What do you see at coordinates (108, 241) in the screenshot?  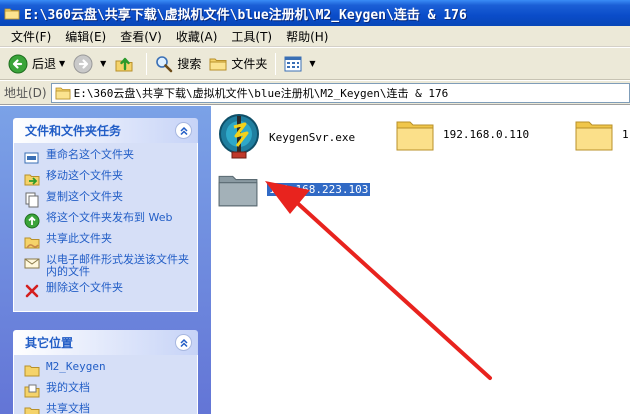 I see `task-share-folder: 共享此文件夹` at bounding box center [108, 241].